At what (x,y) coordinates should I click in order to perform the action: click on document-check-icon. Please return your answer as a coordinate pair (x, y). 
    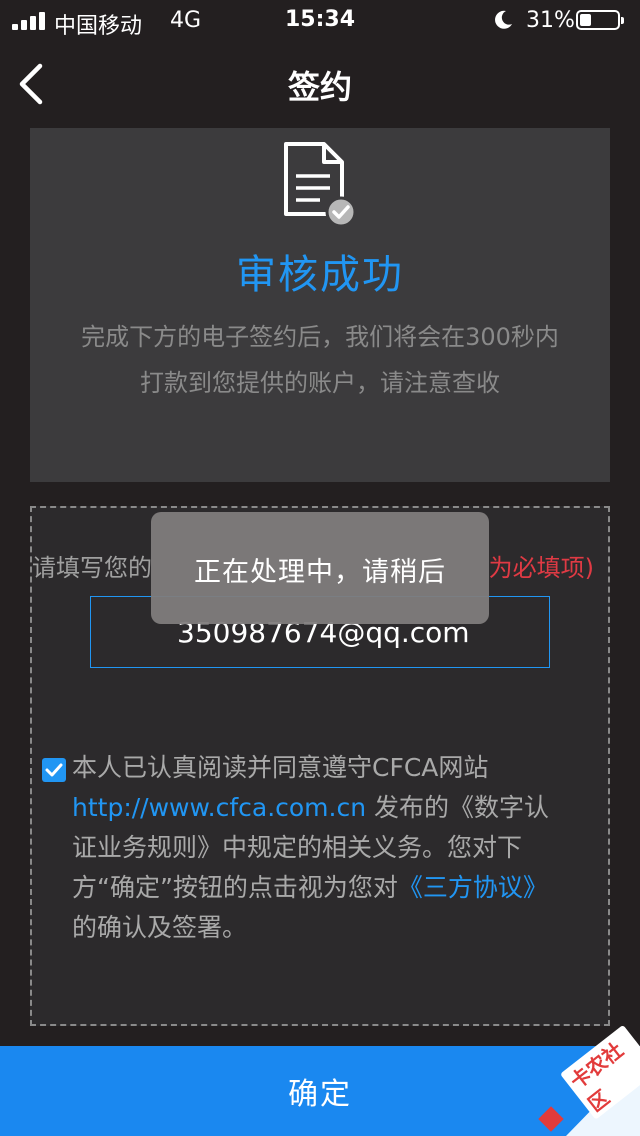
    Looking at the image, I should click on (320, 185).